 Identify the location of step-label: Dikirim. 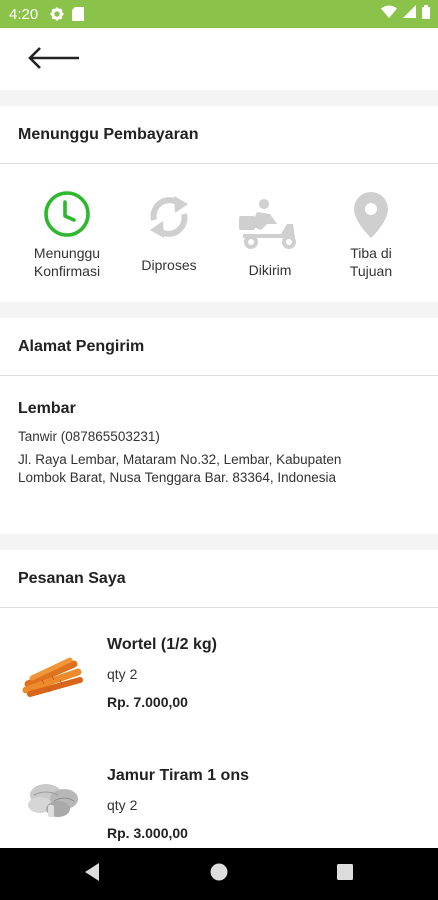
(270, 270).